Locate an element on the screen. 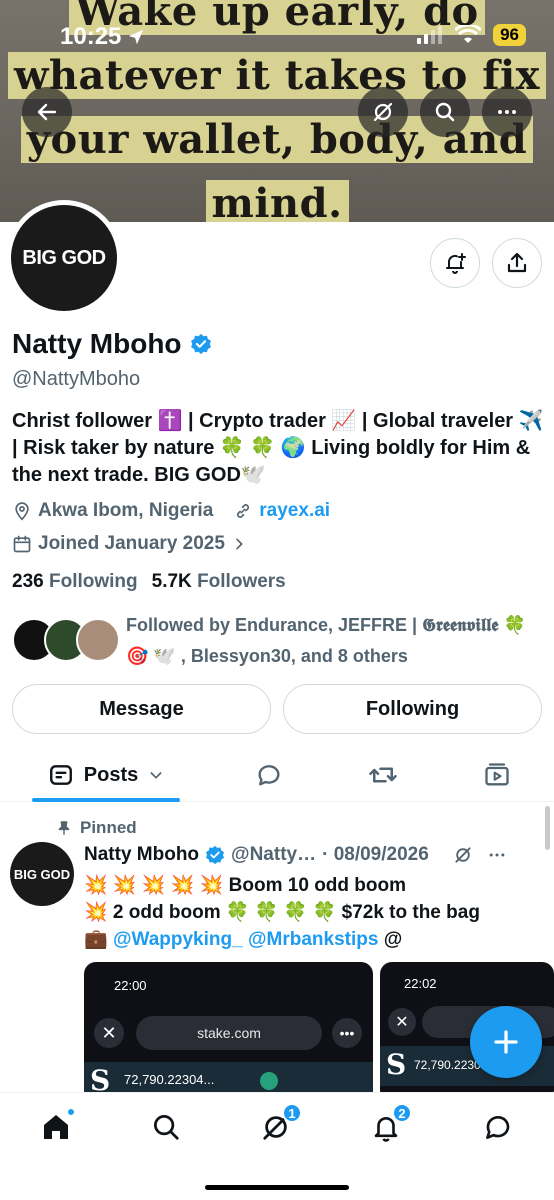 This screenshot has height=1200, width=554. follower-avatar is located at coordinates (98, 640).